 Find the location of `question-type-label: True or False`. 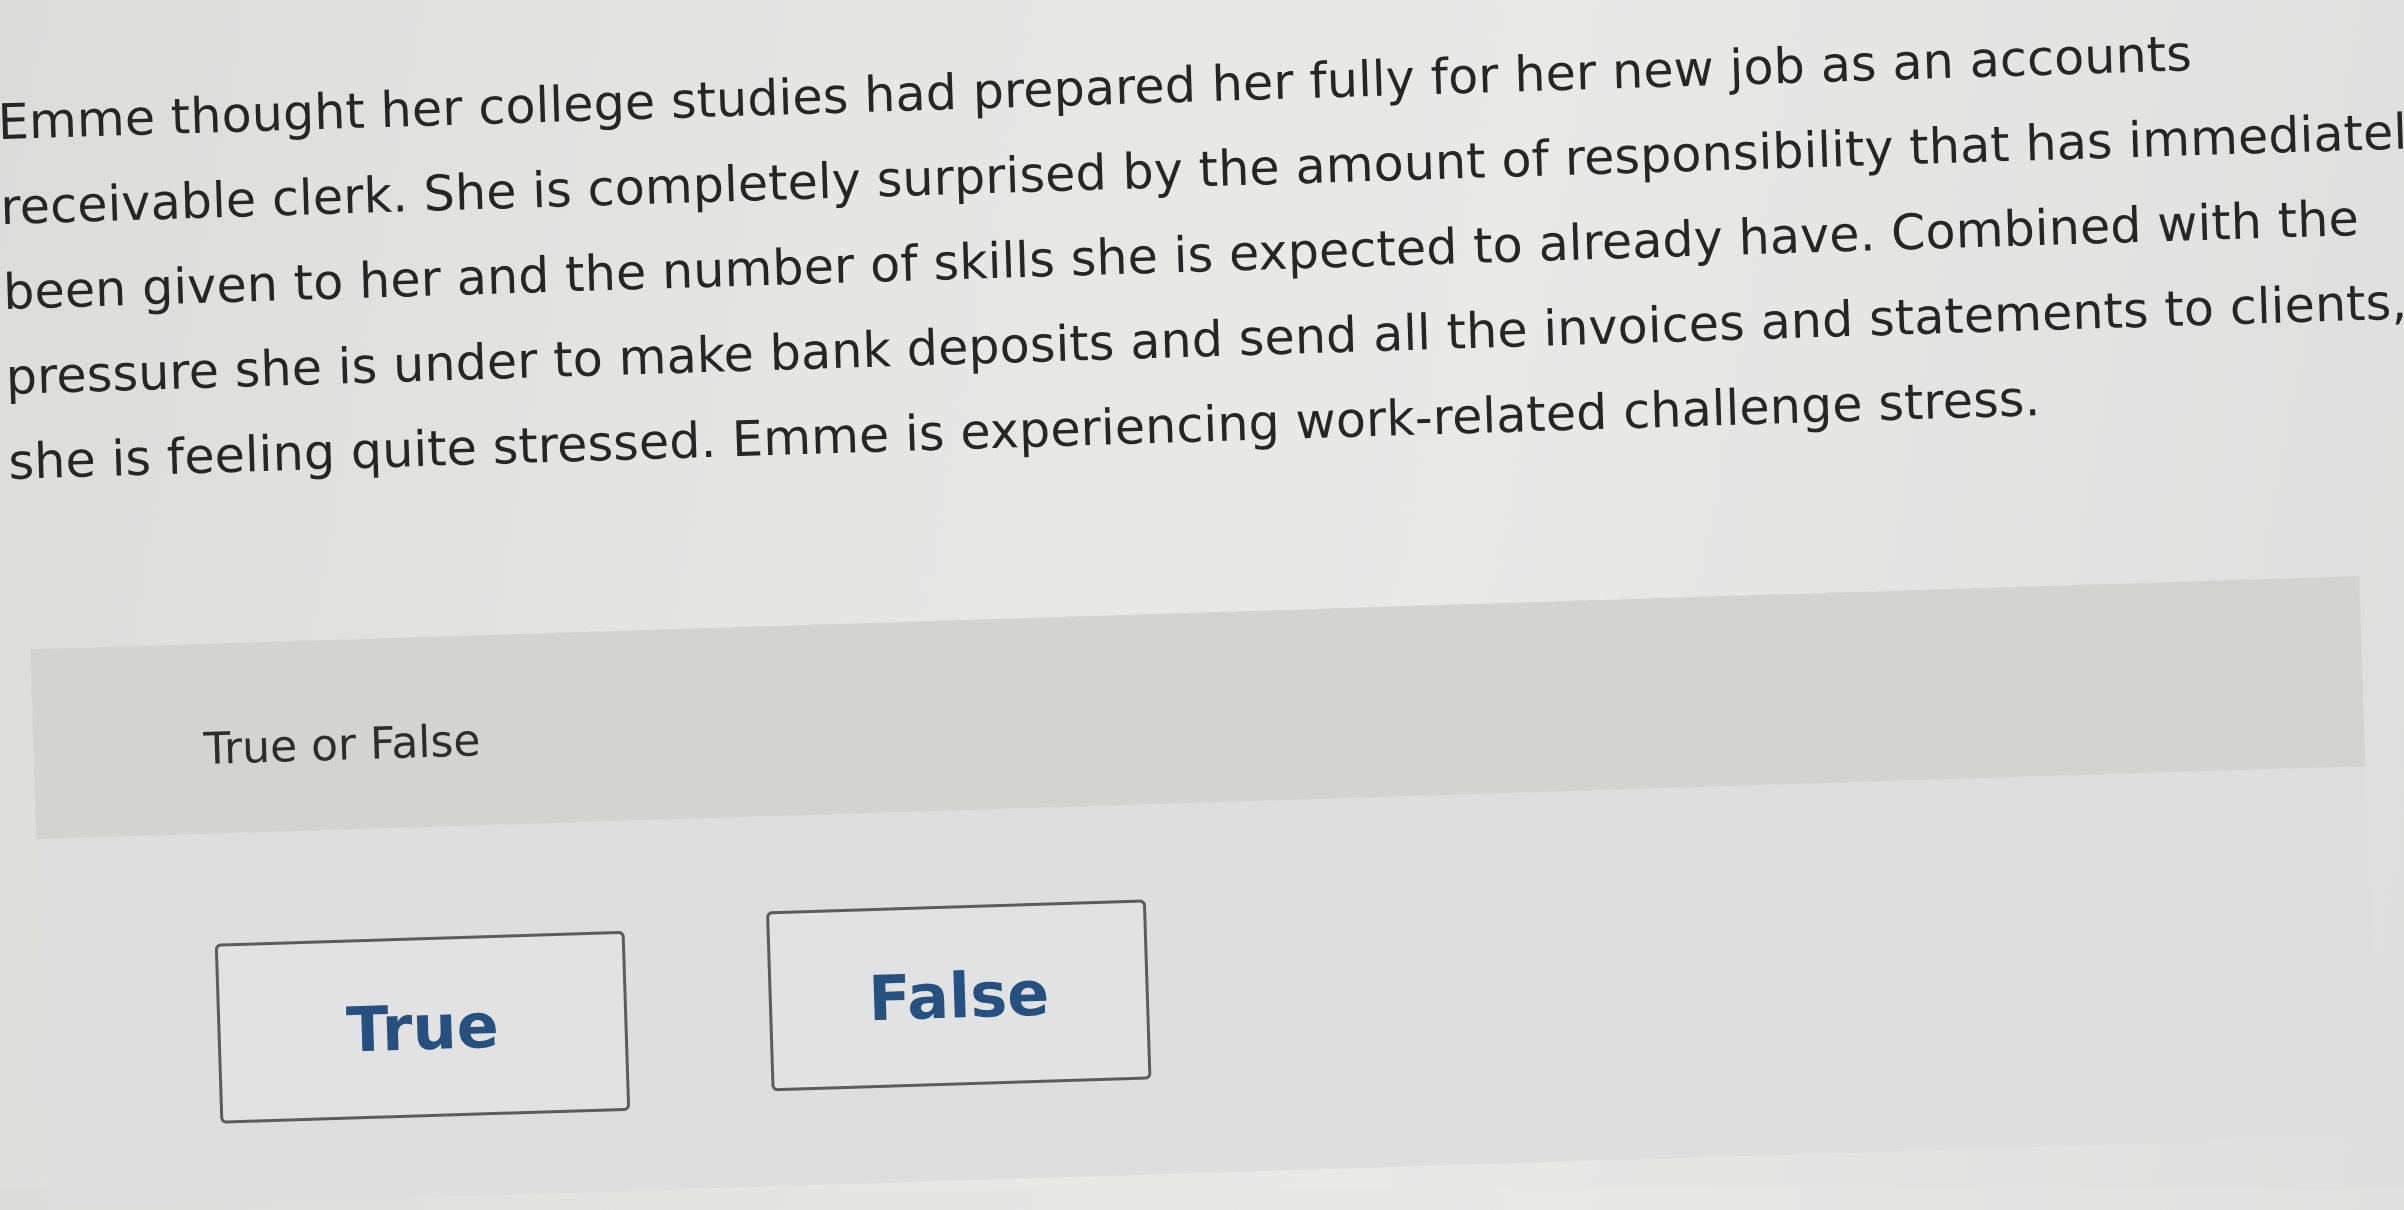

question-type-label: True or False is located at coordinates (342, 745).